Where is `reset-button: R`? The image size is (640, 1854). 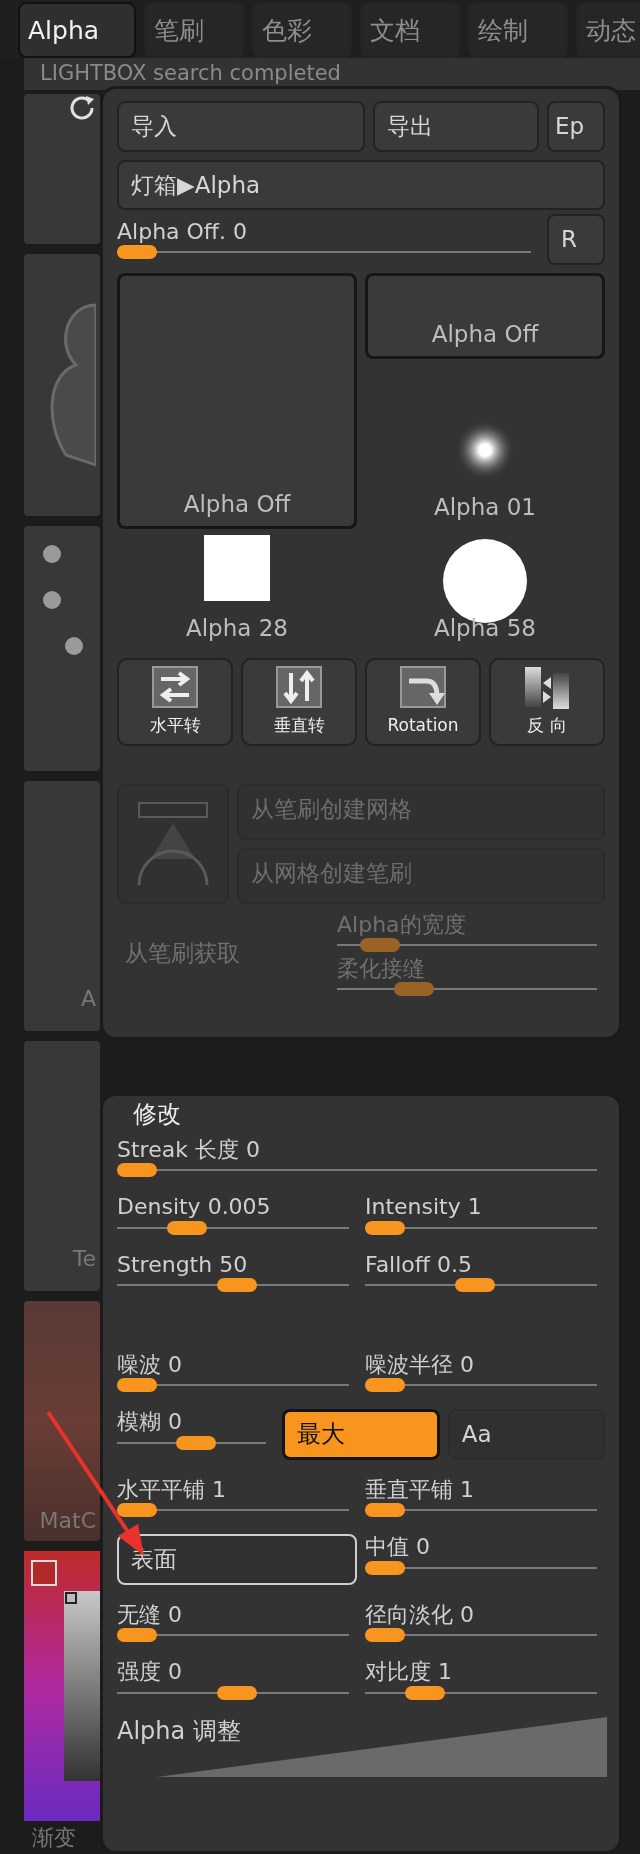
reset-button: R is located at coordinates (576, 239).